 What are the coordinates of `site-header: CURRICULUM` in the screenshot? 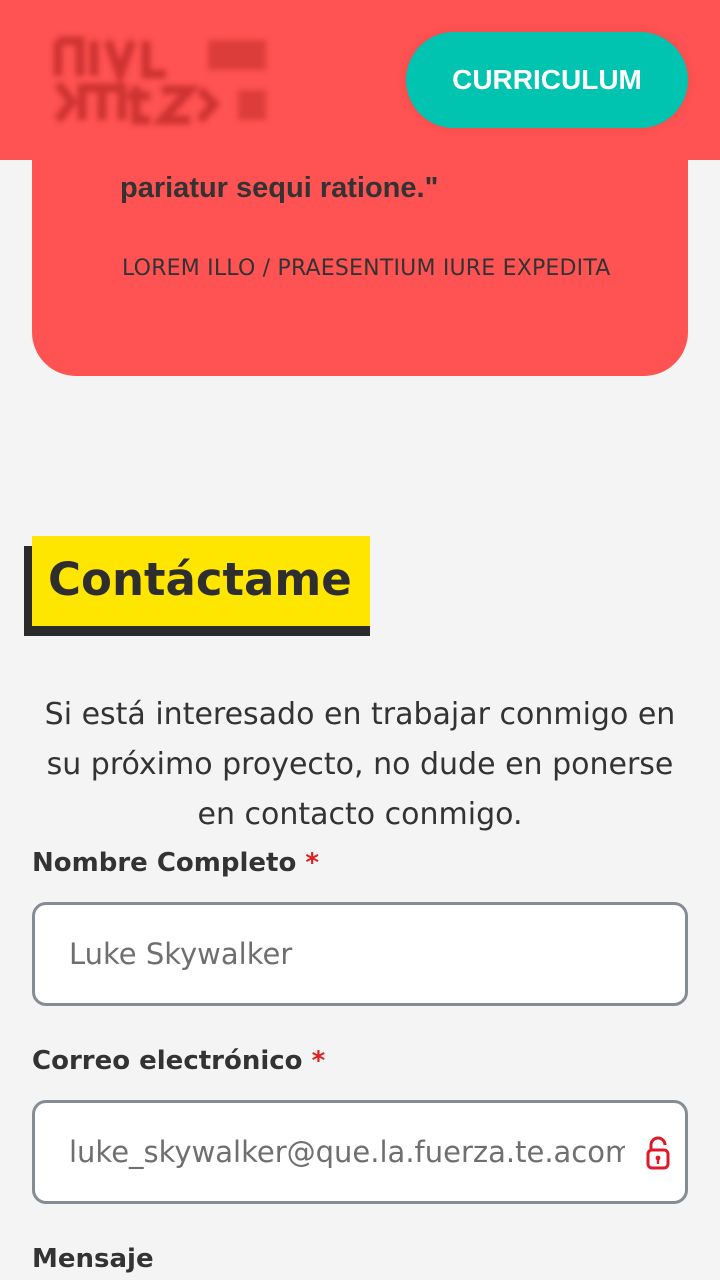 It's located at (360, 80).